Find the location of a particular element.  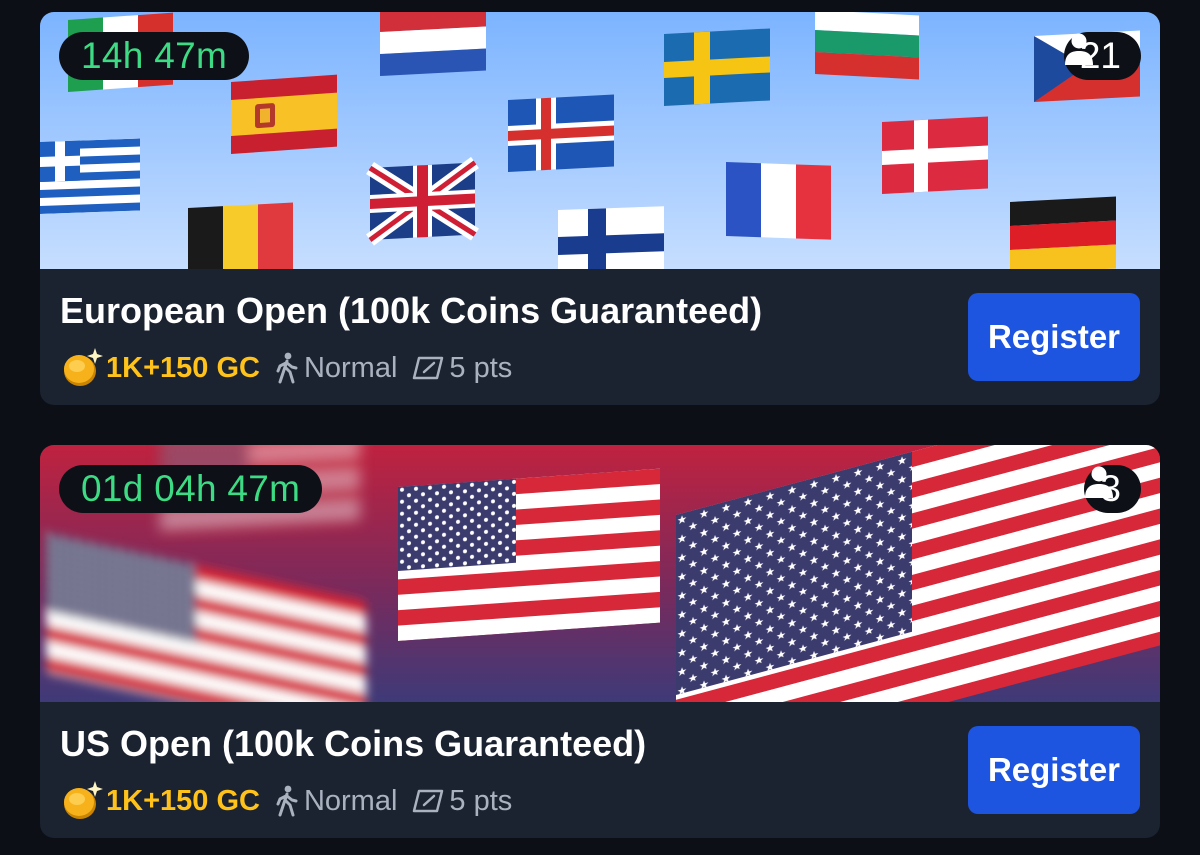

player-count-badge: 21 is located at coordinates (1102, 56).